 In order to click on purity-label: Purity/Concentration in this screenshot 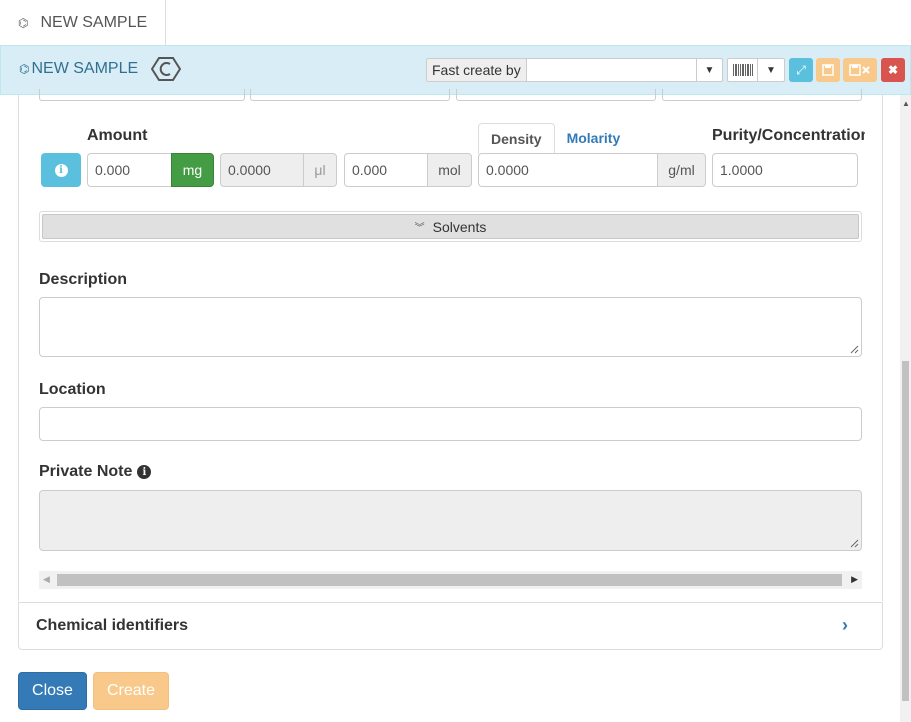, I will do `click(788, 135)`.